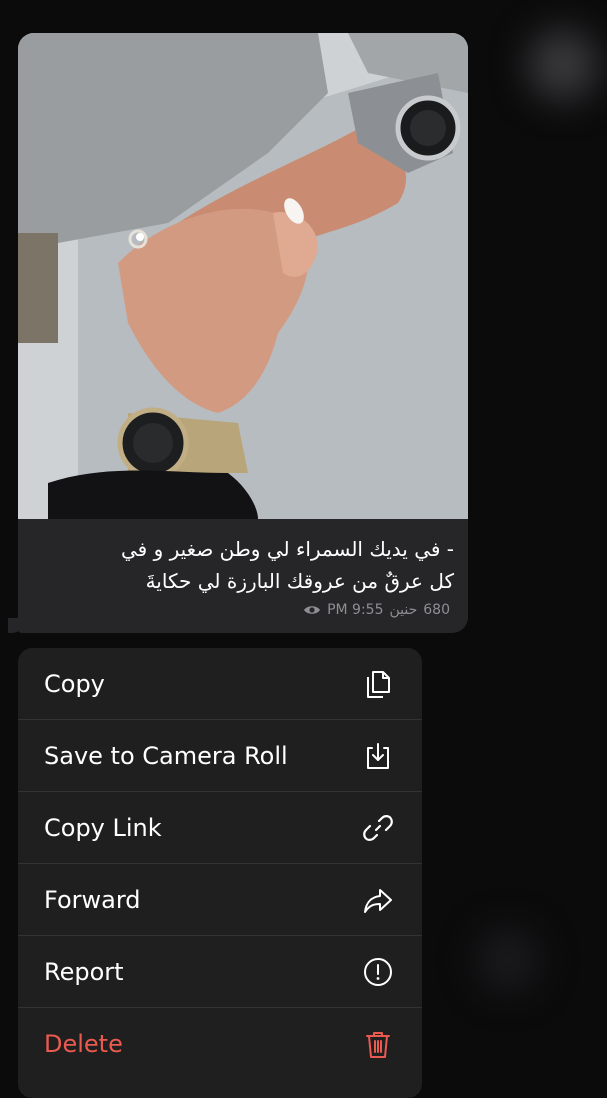  What do you see at coordinates (299, 581) in the screenshot?
I see `caption-line: كل عرقٌ من عروقك البارزة لي حكايةَ` at bounding box center [299, 581].